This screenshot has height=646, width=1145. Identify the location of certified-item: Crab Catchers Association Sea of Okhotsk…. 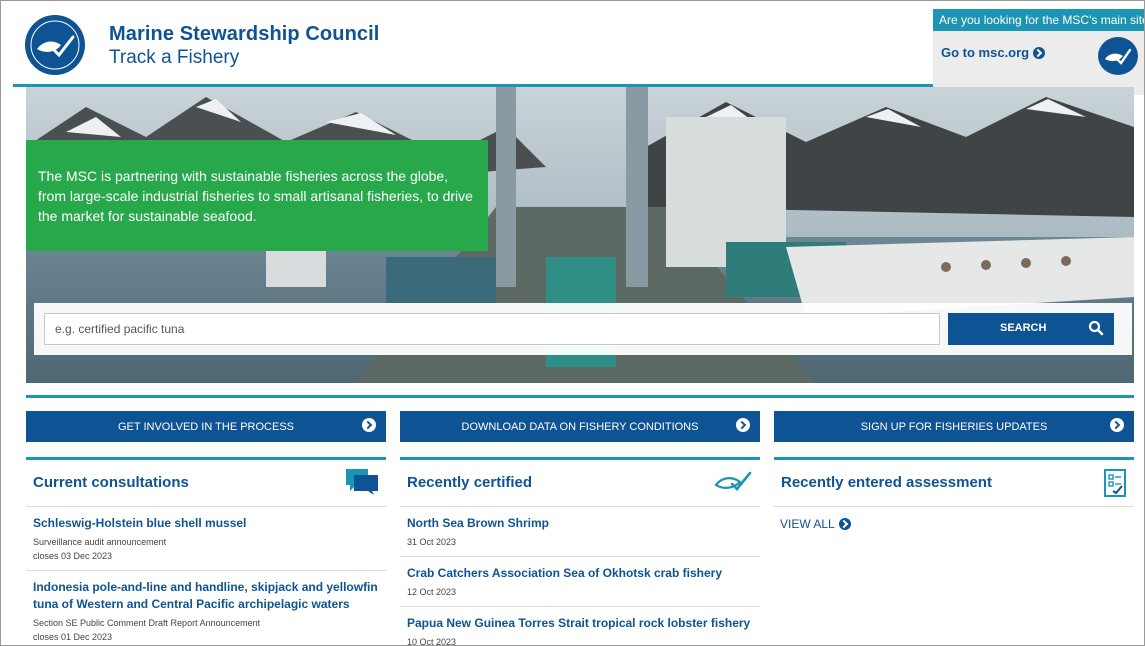
(580, 582).